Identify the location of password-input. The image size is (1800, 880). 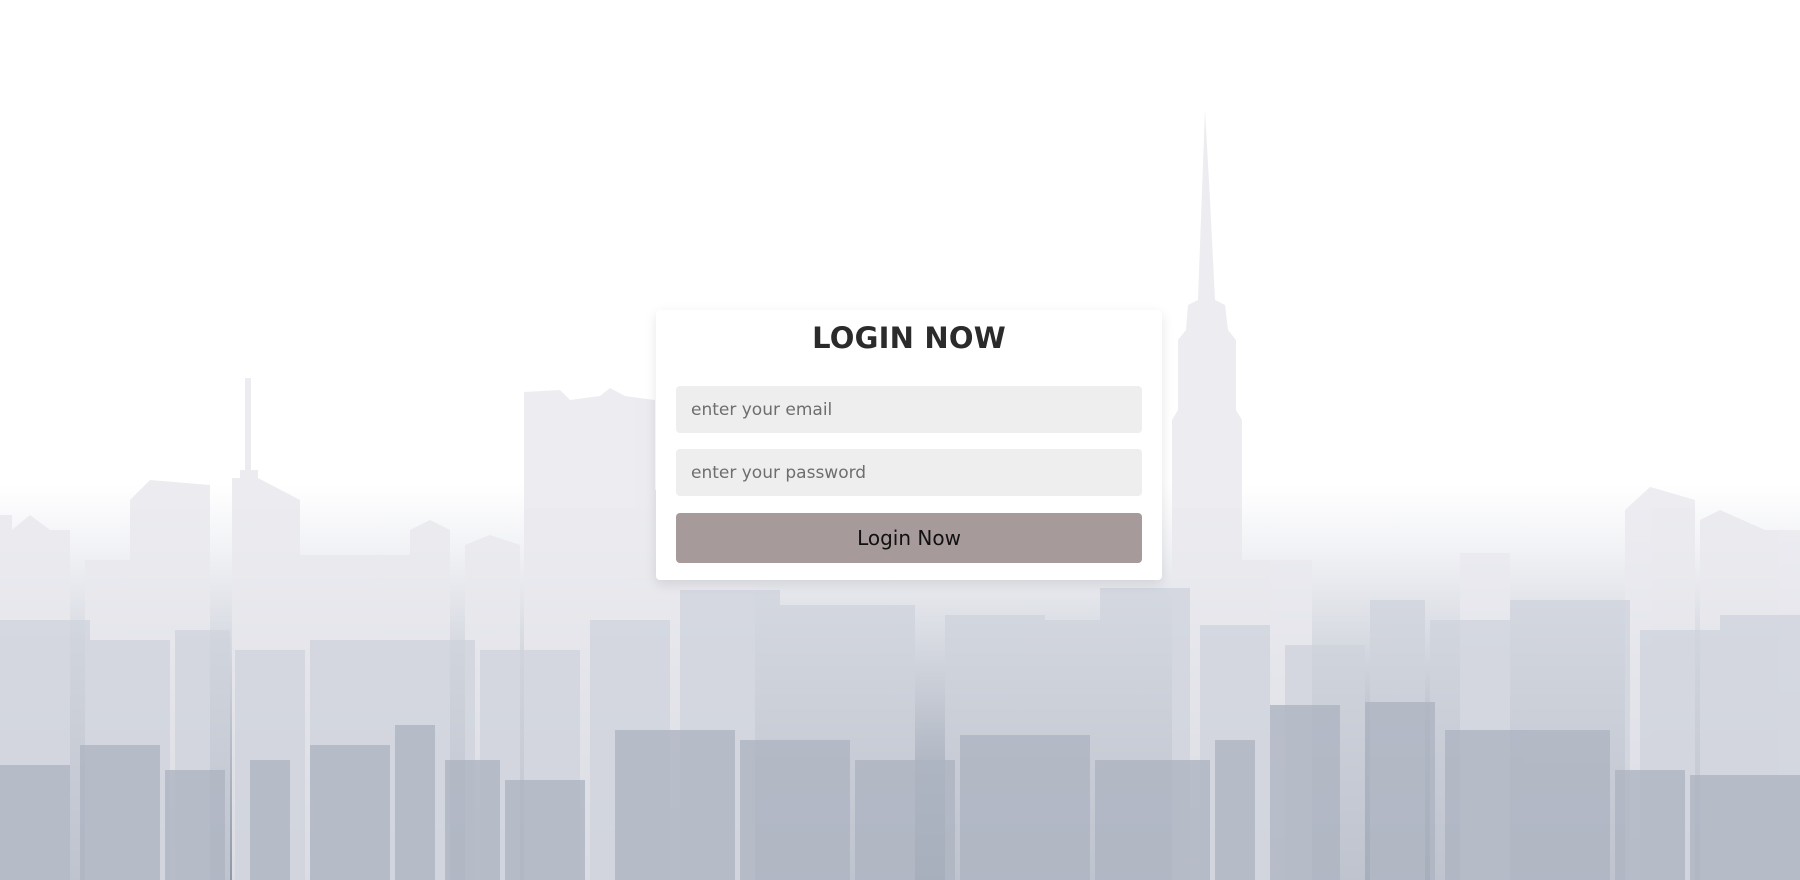
(909, 472).